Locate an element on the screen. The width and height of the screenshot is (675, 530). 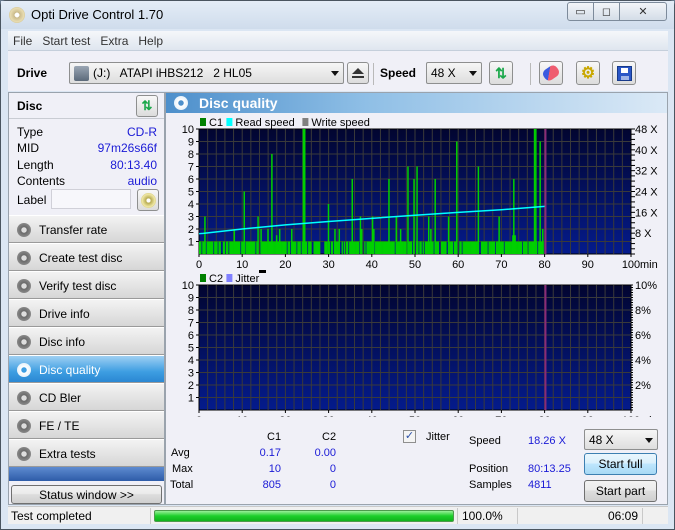
maximize-icon: ◻ is located at coordinates (606, 12).